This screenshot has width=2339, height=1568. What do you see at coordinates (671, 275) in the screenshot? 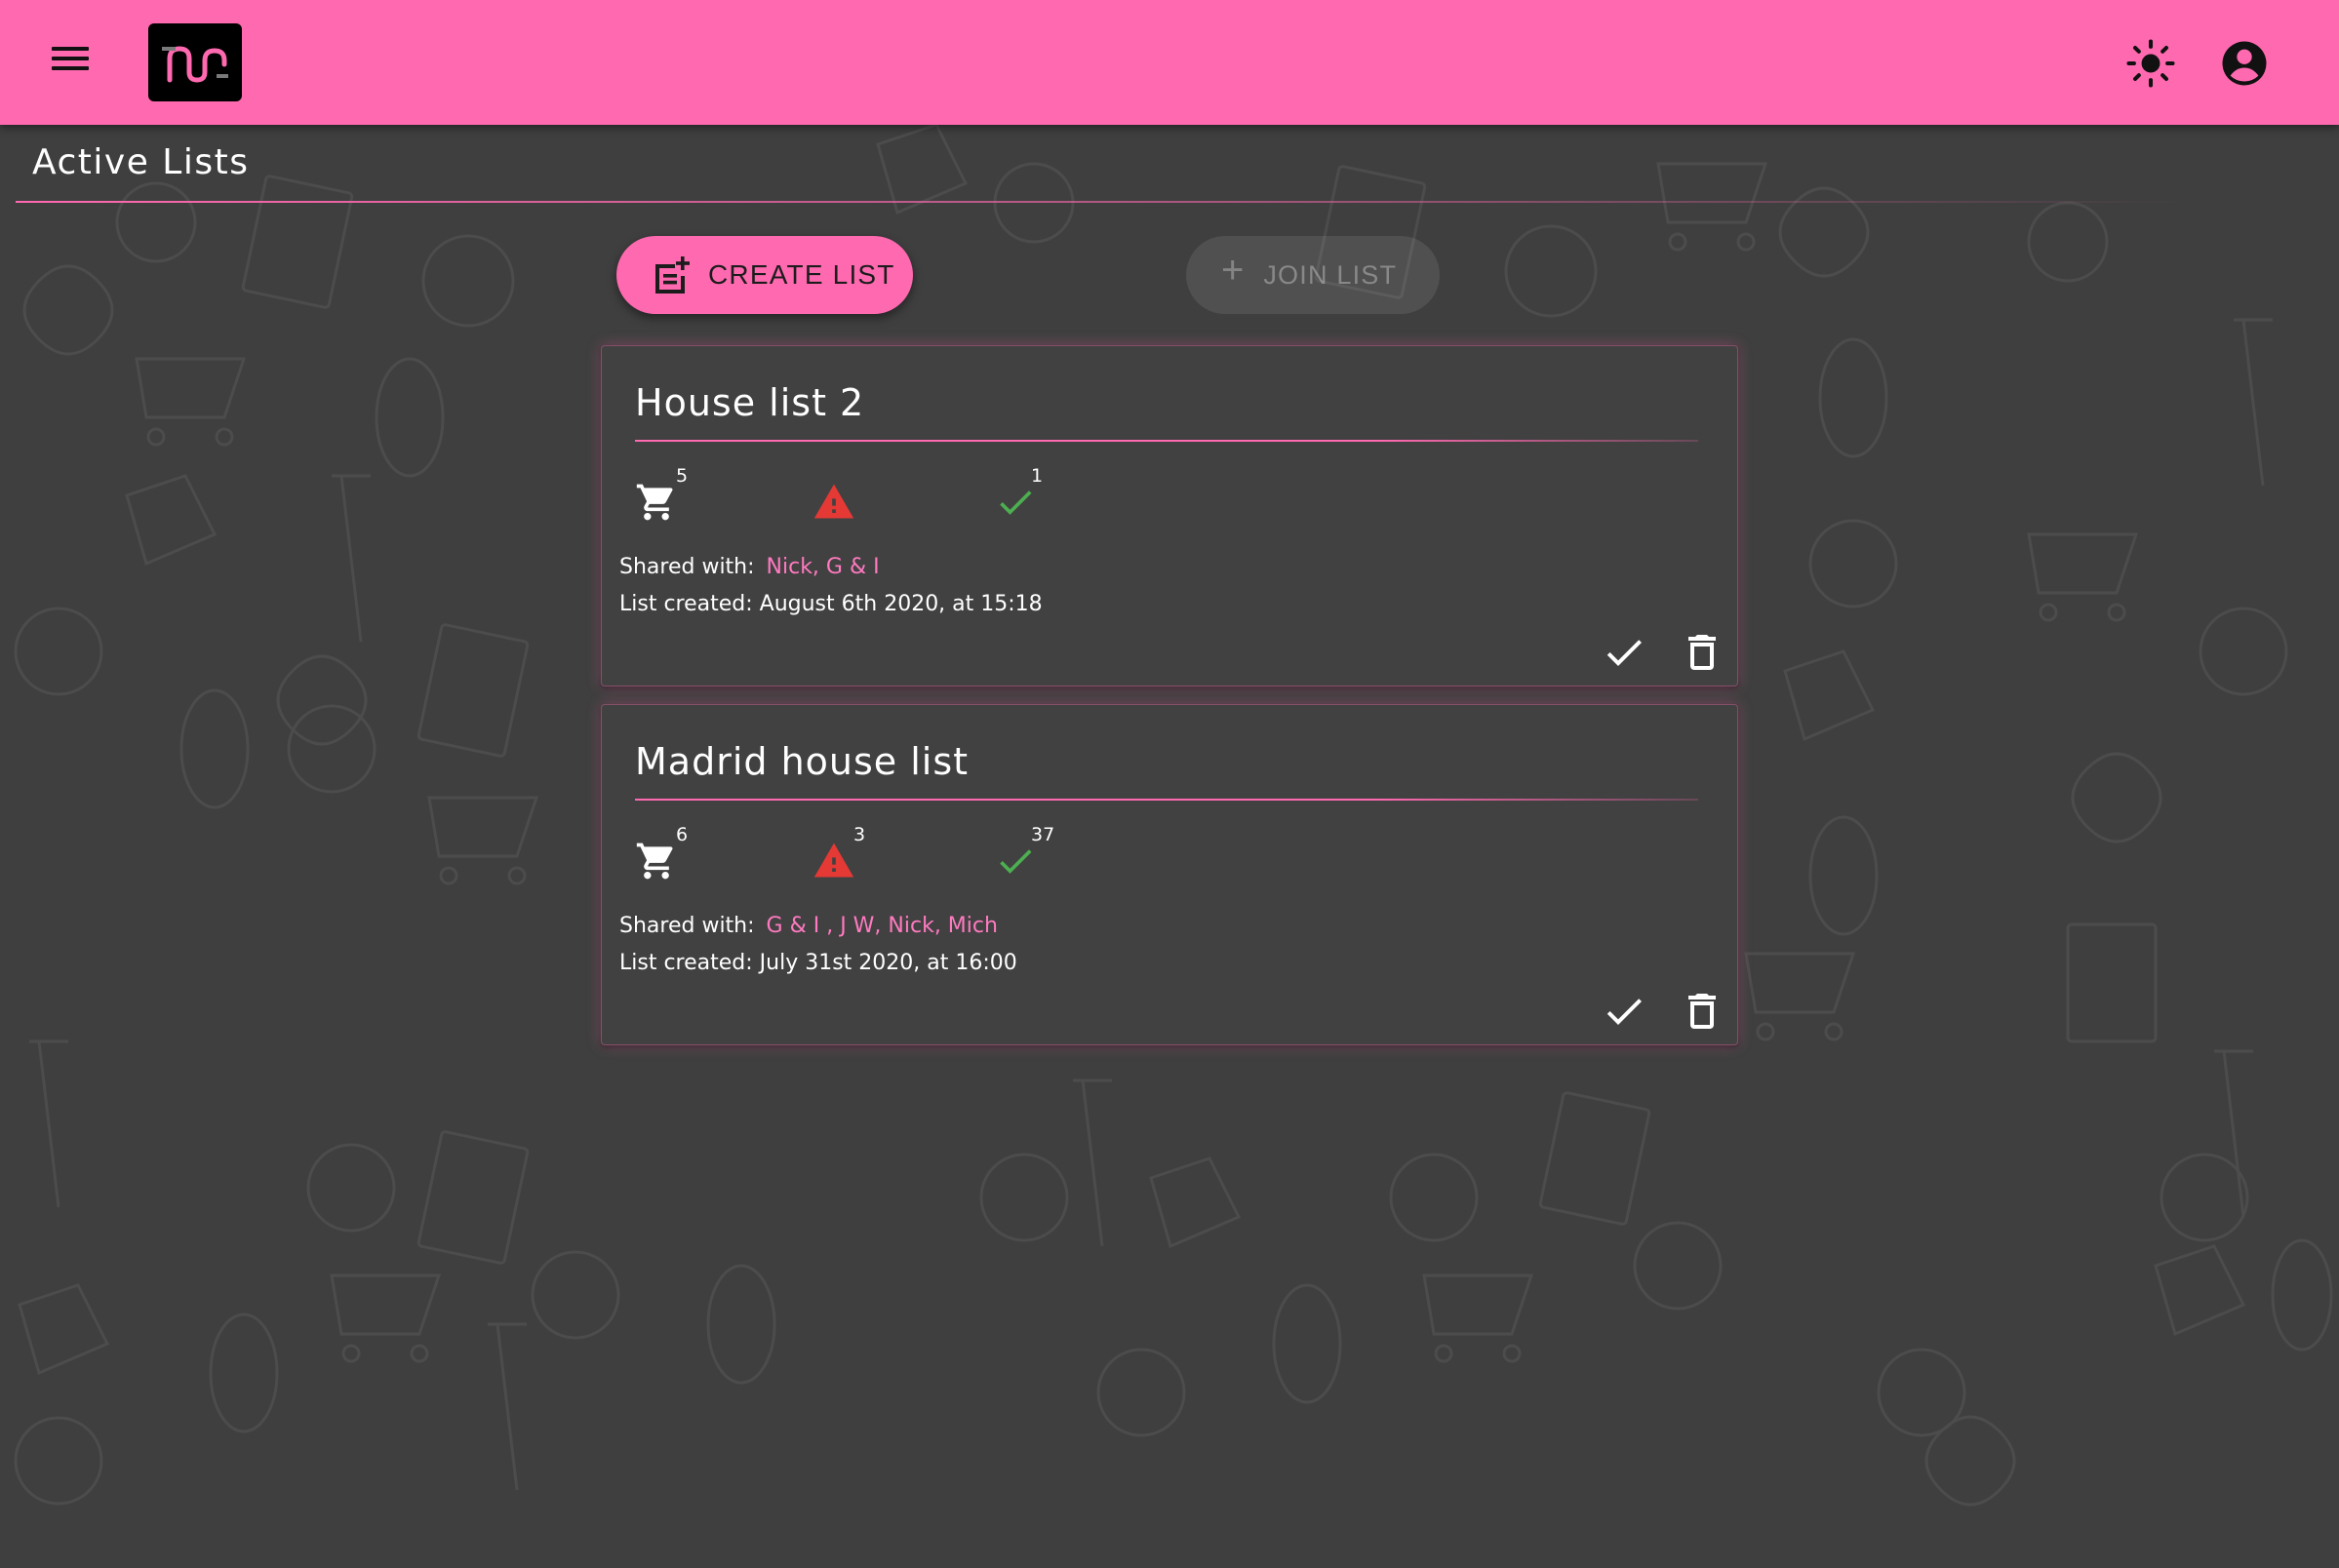
I see `note-add-icon` at bounding box center [671, 275].